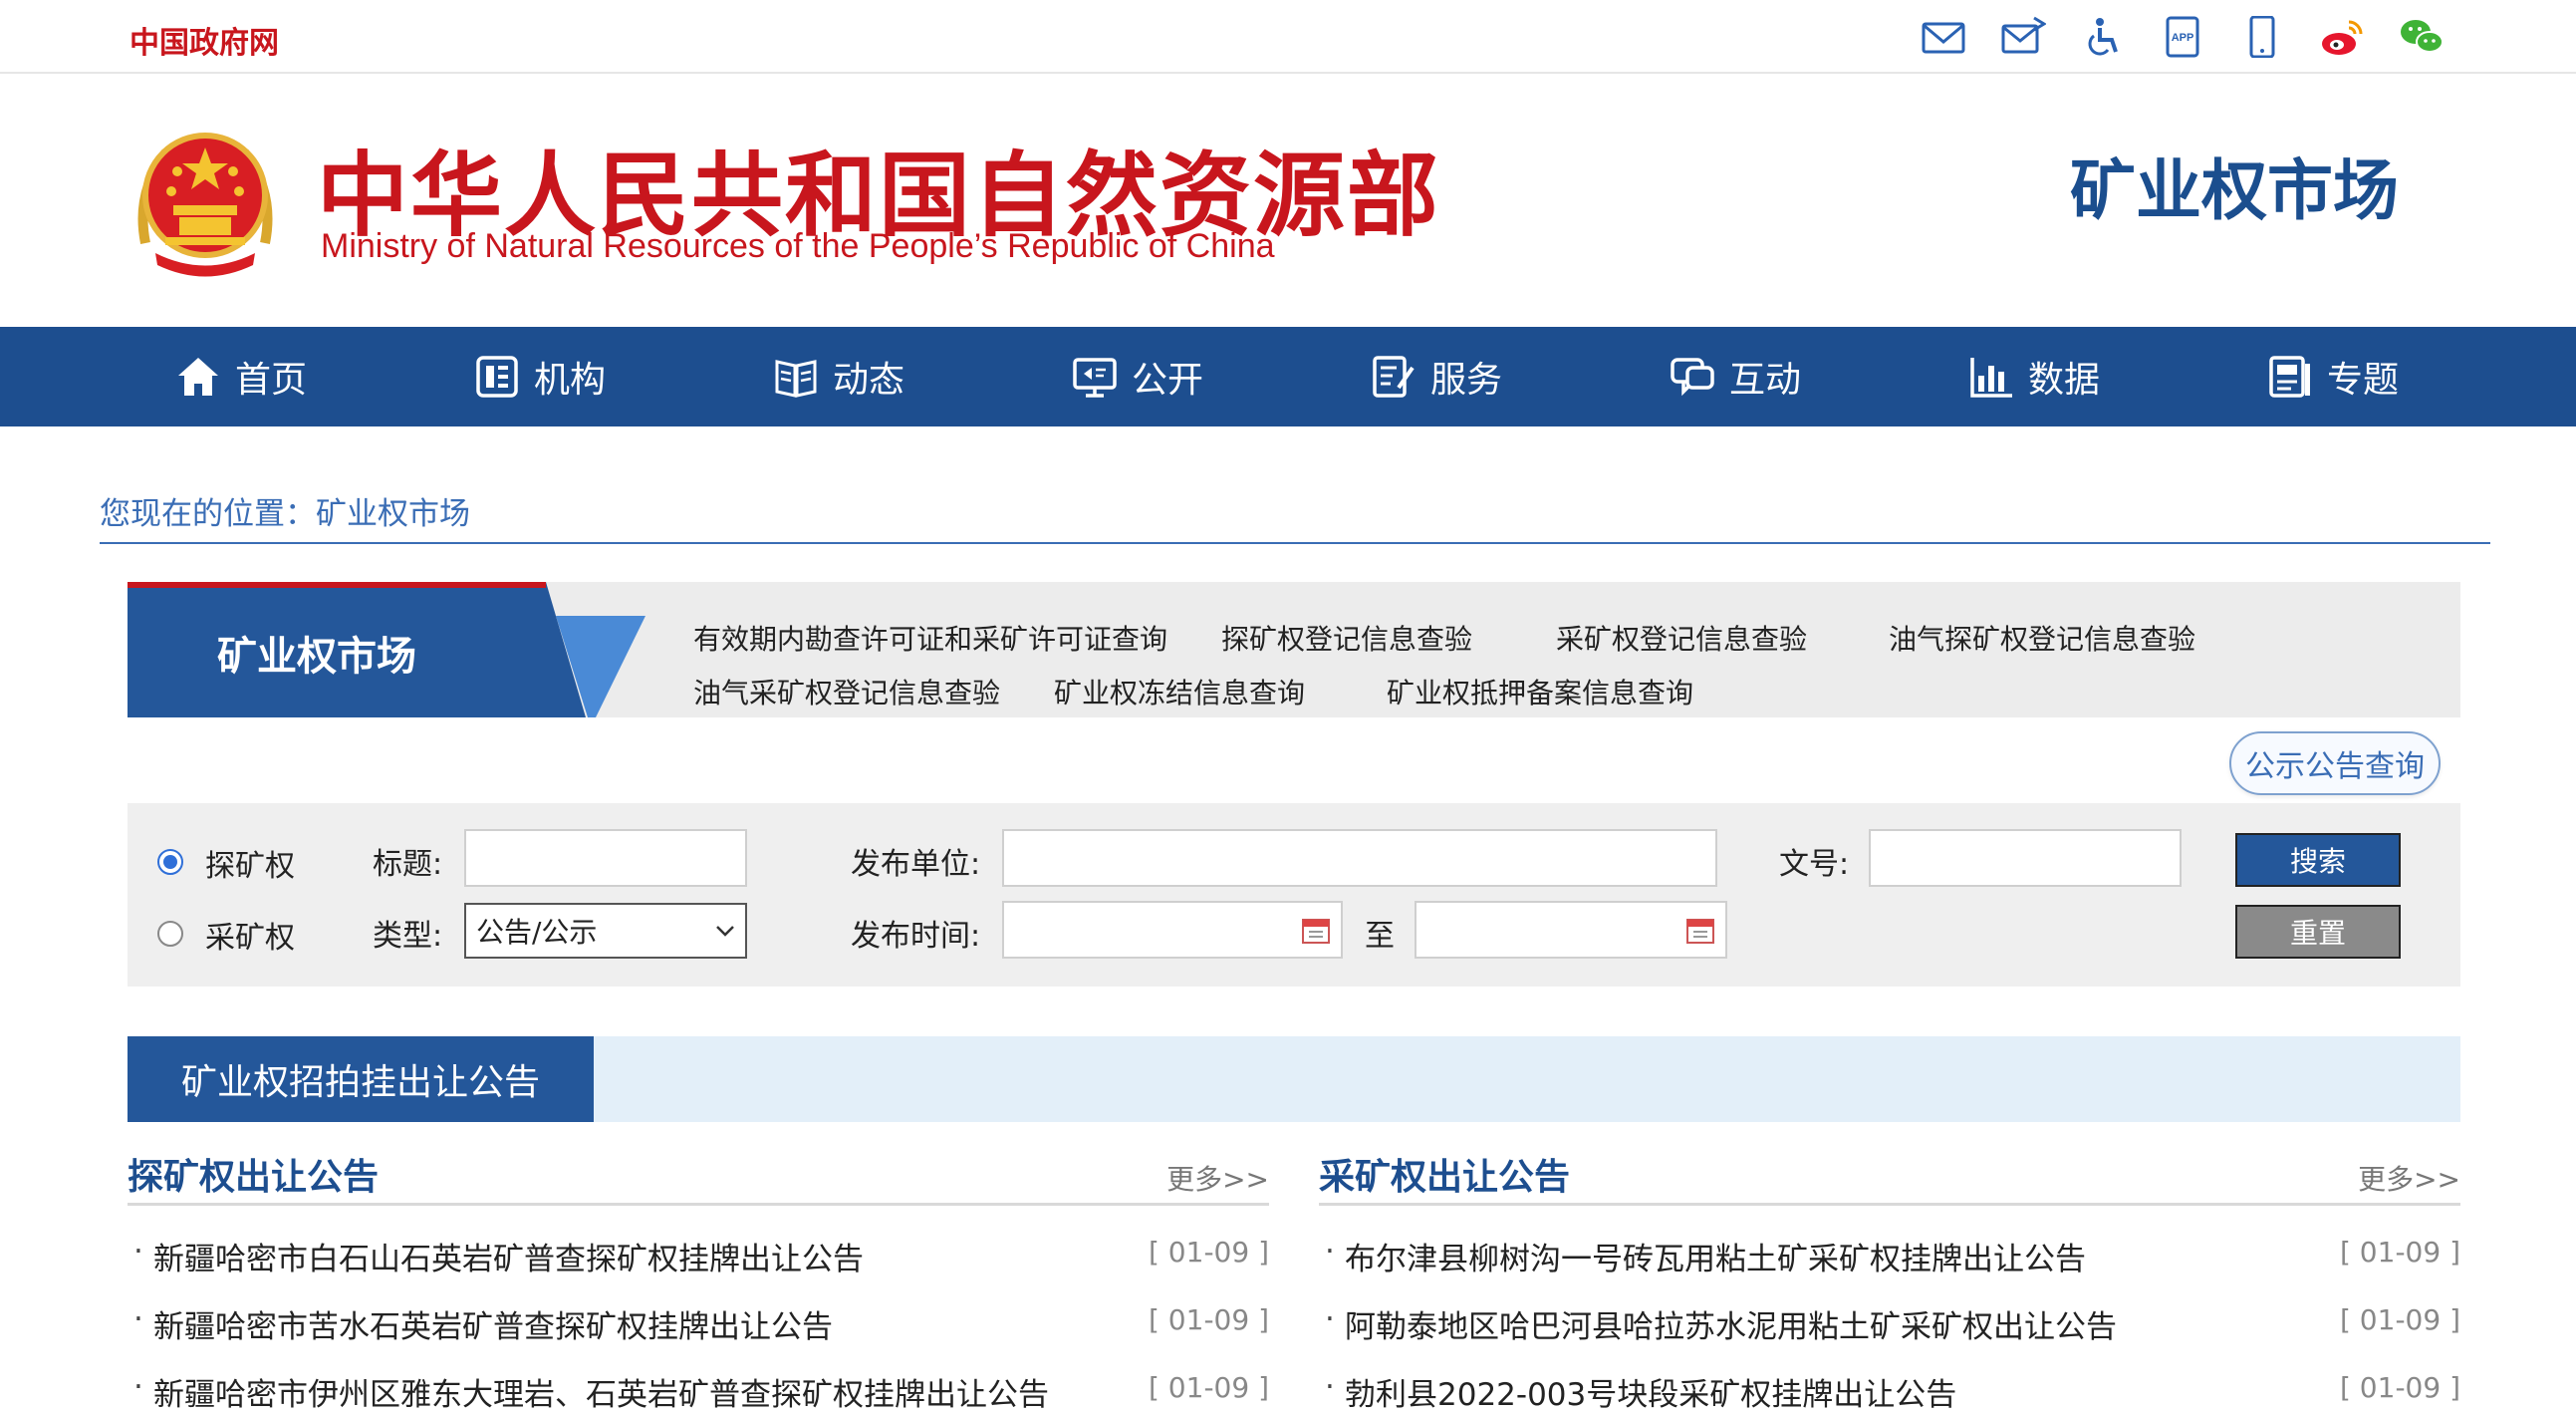  Describe the element at coordinates (1650, 1391) in the screenshot. I see `list-item-title: 勃利县2022-003号块段采矿权挂牌出让公告` at that location.